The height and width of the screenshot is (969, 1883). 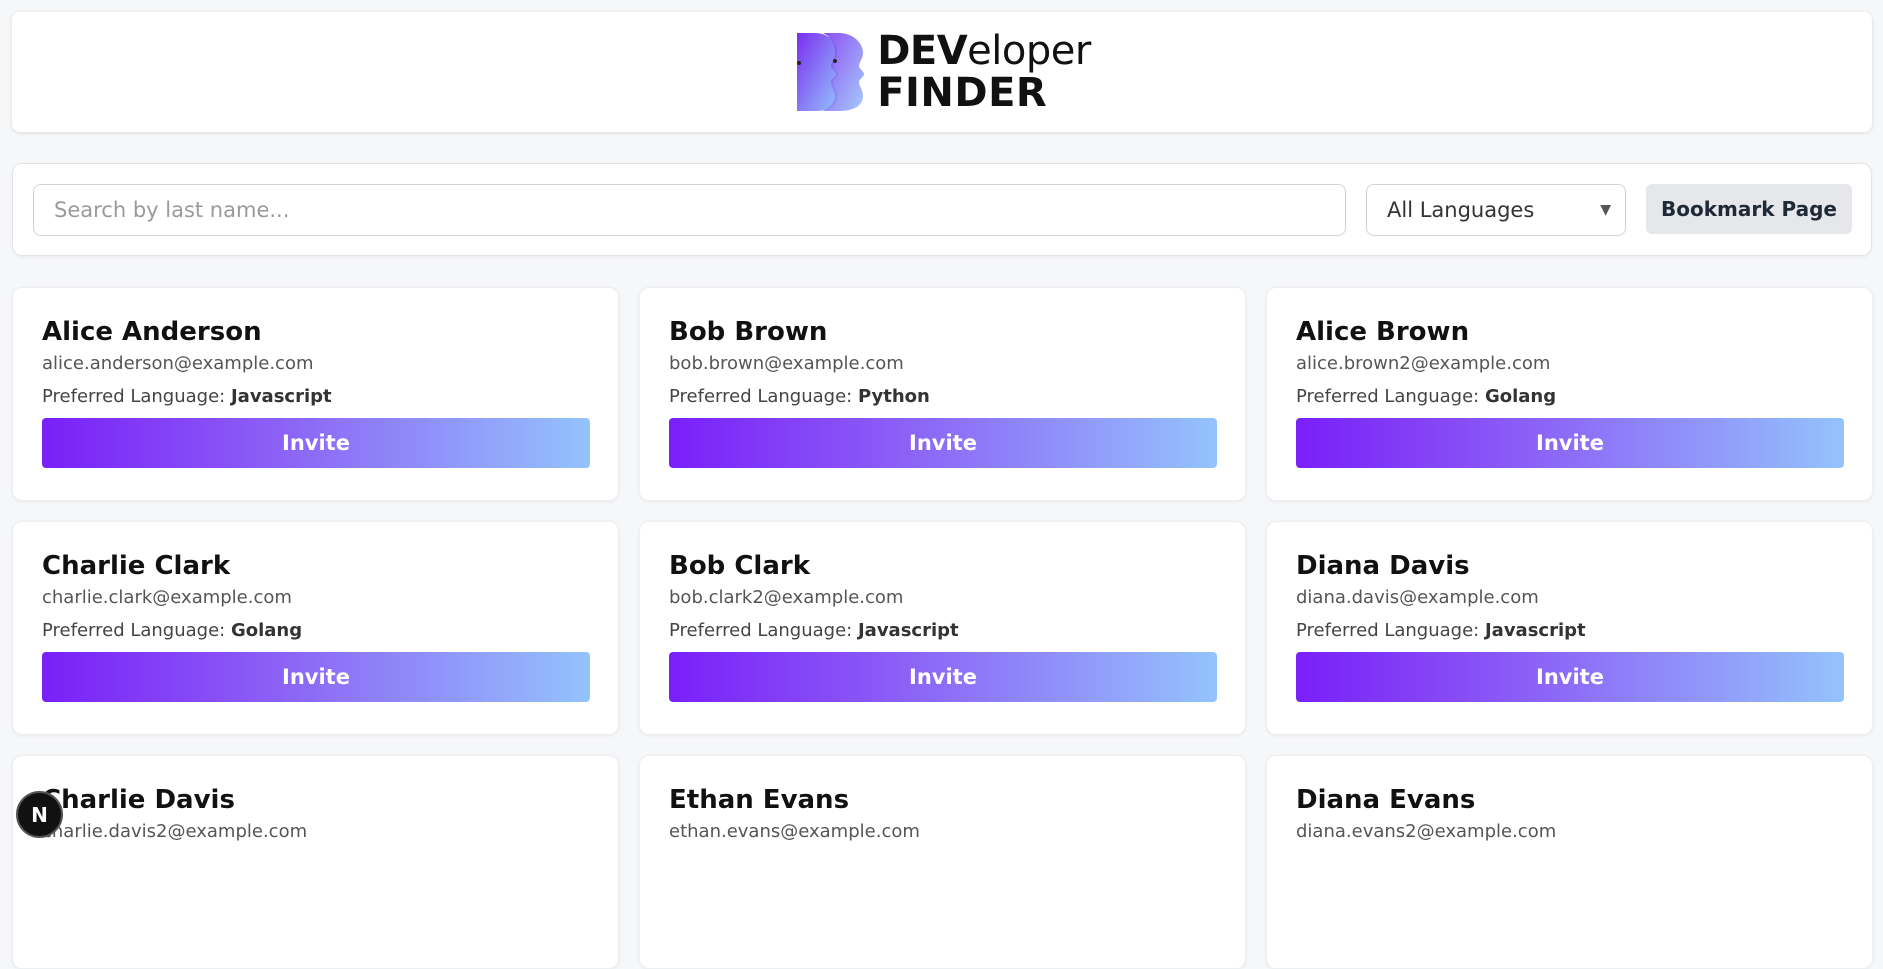 I want to click on logo-faces-icon, so click(x=831, y=72).